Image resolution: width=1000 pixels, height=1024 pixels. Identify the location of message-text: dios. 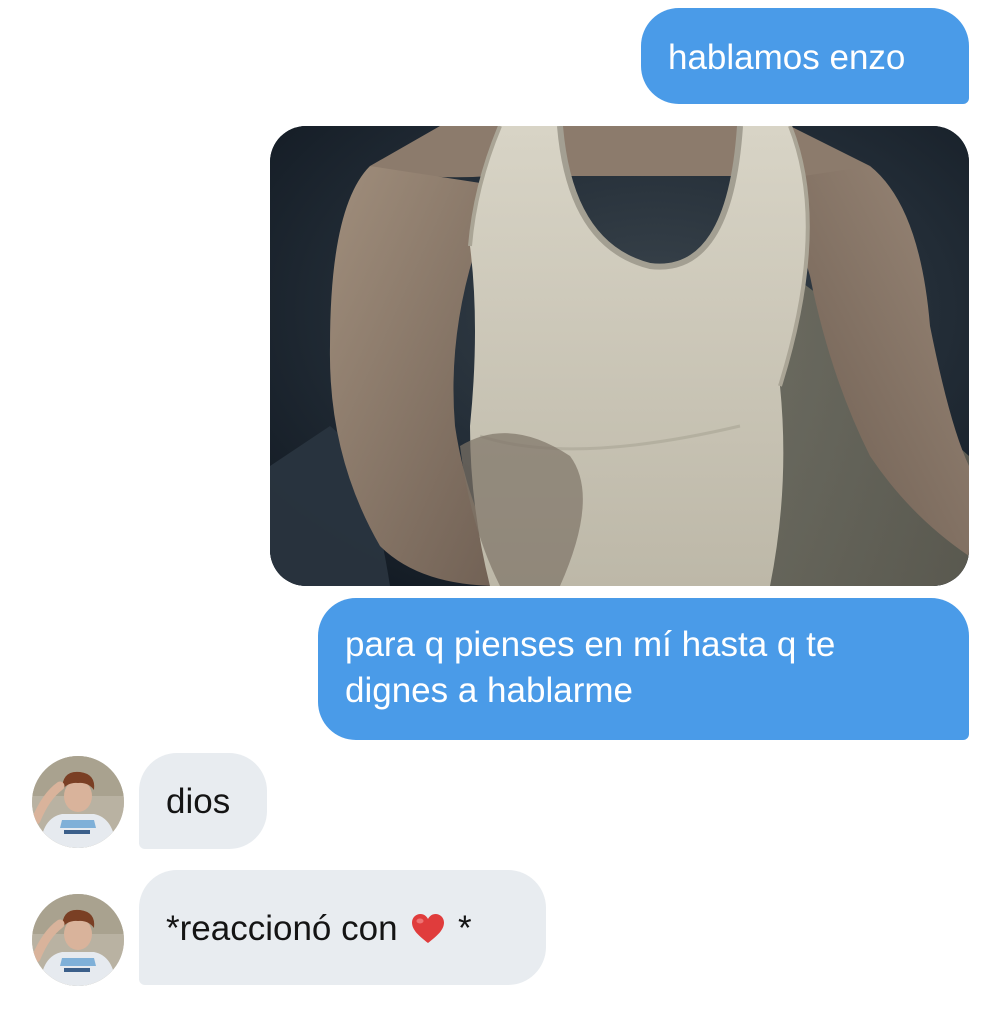
(198, 801).